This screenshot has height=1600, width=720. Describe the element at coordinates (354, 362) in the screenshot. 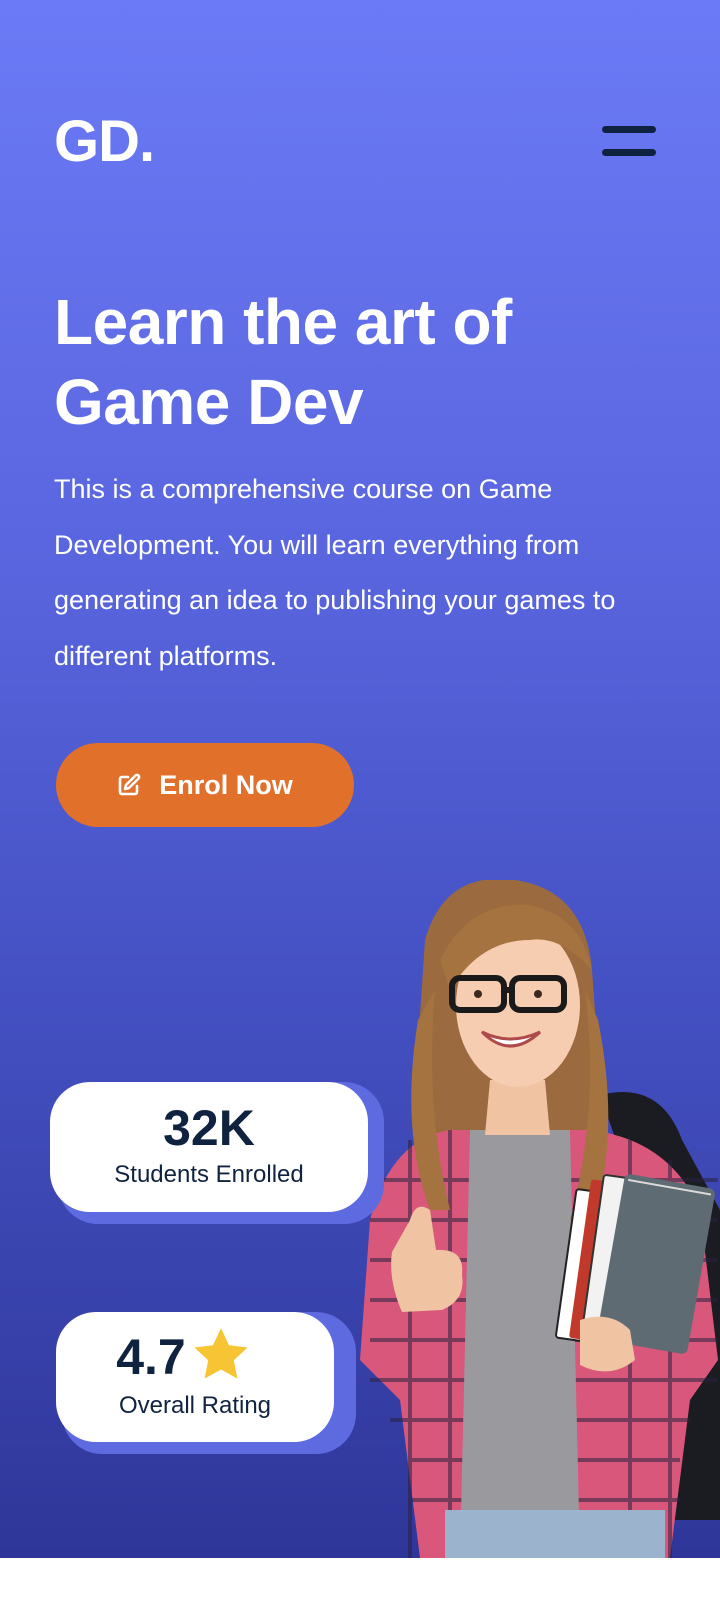

I see `hero-headline: Learn the art of Game Dev` at that location.